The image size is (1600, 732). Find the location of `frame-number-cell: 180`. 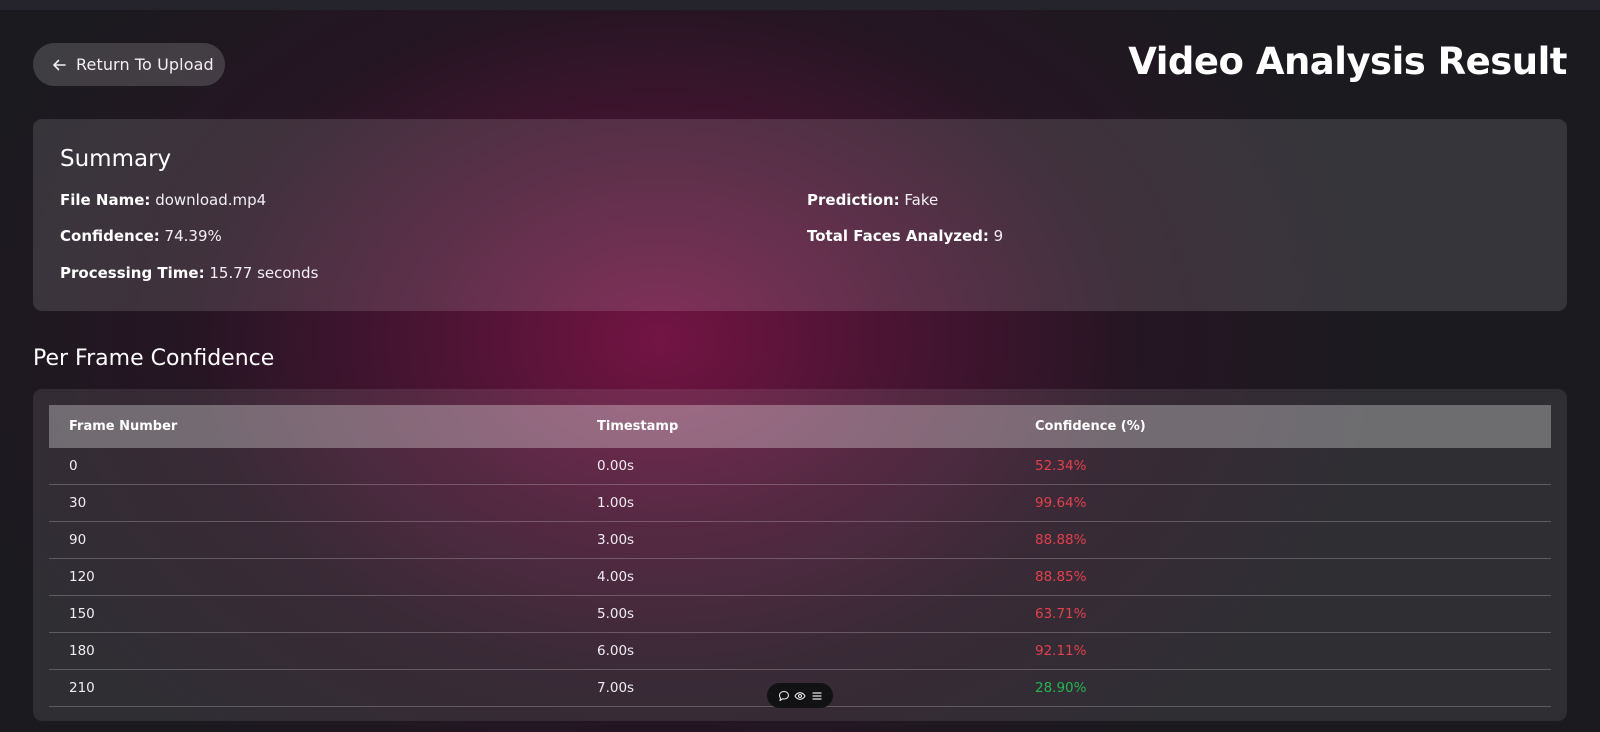

frame-number-cell: 180 is located at coordinates (82, 651).